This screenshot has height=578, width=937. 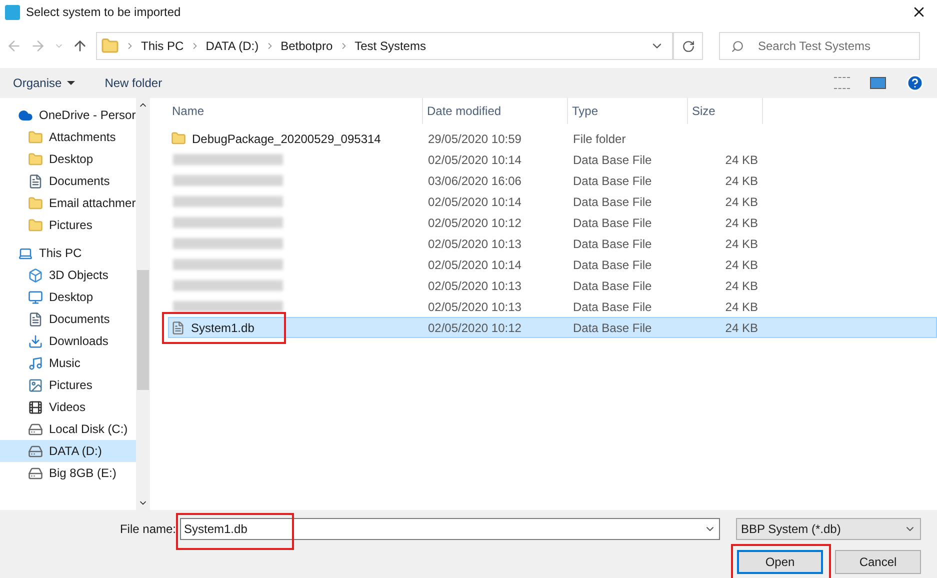 I want to click on breadcrumb: This PC, so click(x=162, y=46).